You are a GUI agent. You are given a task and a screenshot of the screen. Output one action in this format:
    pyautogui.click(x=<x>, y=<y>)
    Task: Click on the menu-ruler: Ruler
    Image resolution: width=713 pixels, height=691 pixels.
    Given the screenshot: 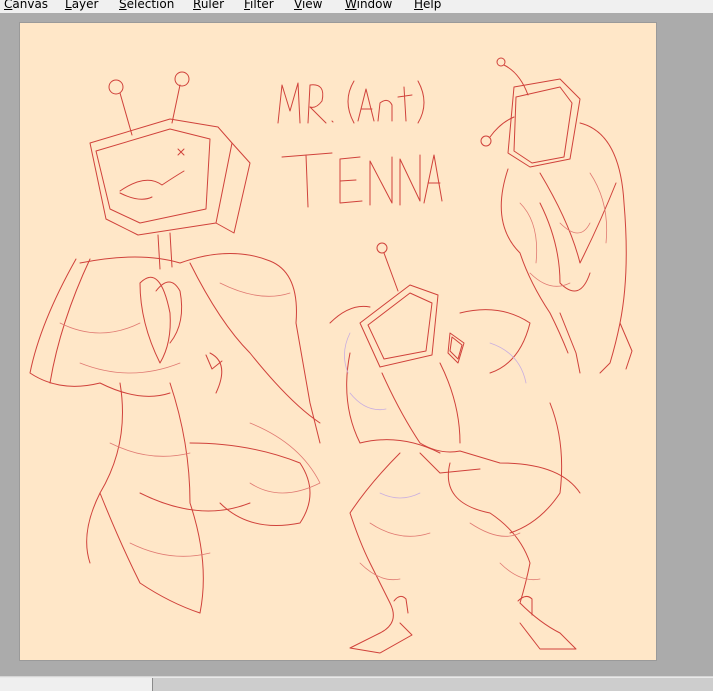 What is the action you would take?
    pyautogui.click(x=208, y=5)
    